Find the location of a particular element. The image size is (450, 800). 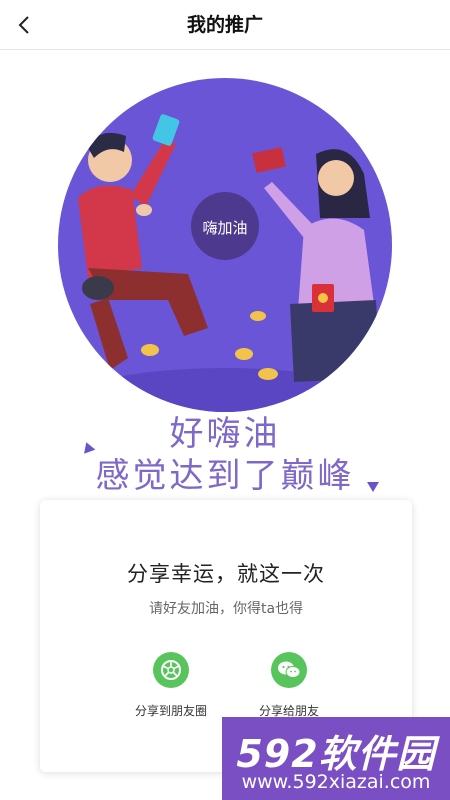

page-title: 我的推广 is located at coordinates (224, 25).